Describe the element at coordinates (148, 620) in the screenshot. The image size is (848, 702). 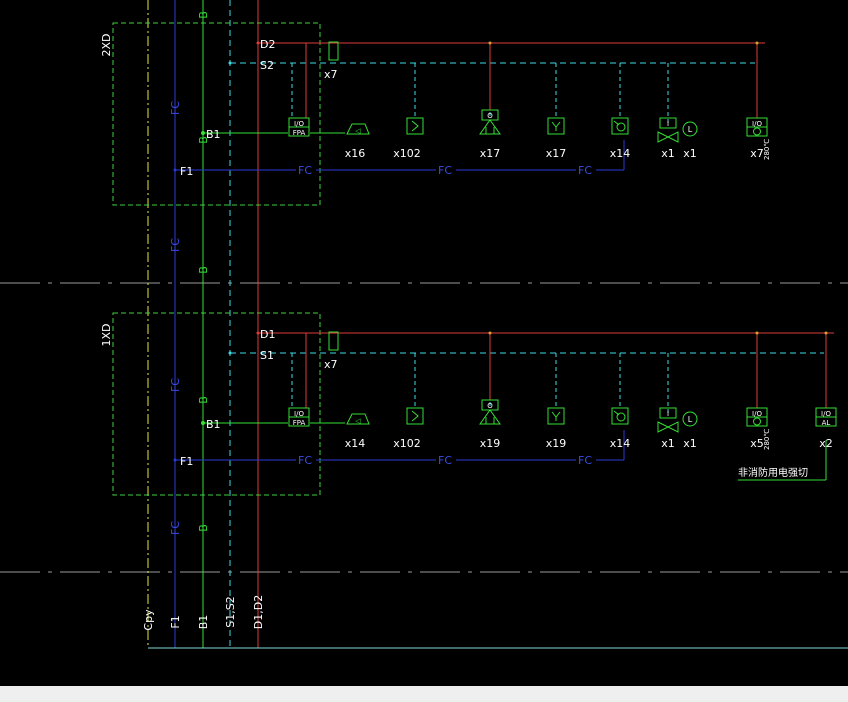
I see `cpy-bus-label: Cpy` at that location.